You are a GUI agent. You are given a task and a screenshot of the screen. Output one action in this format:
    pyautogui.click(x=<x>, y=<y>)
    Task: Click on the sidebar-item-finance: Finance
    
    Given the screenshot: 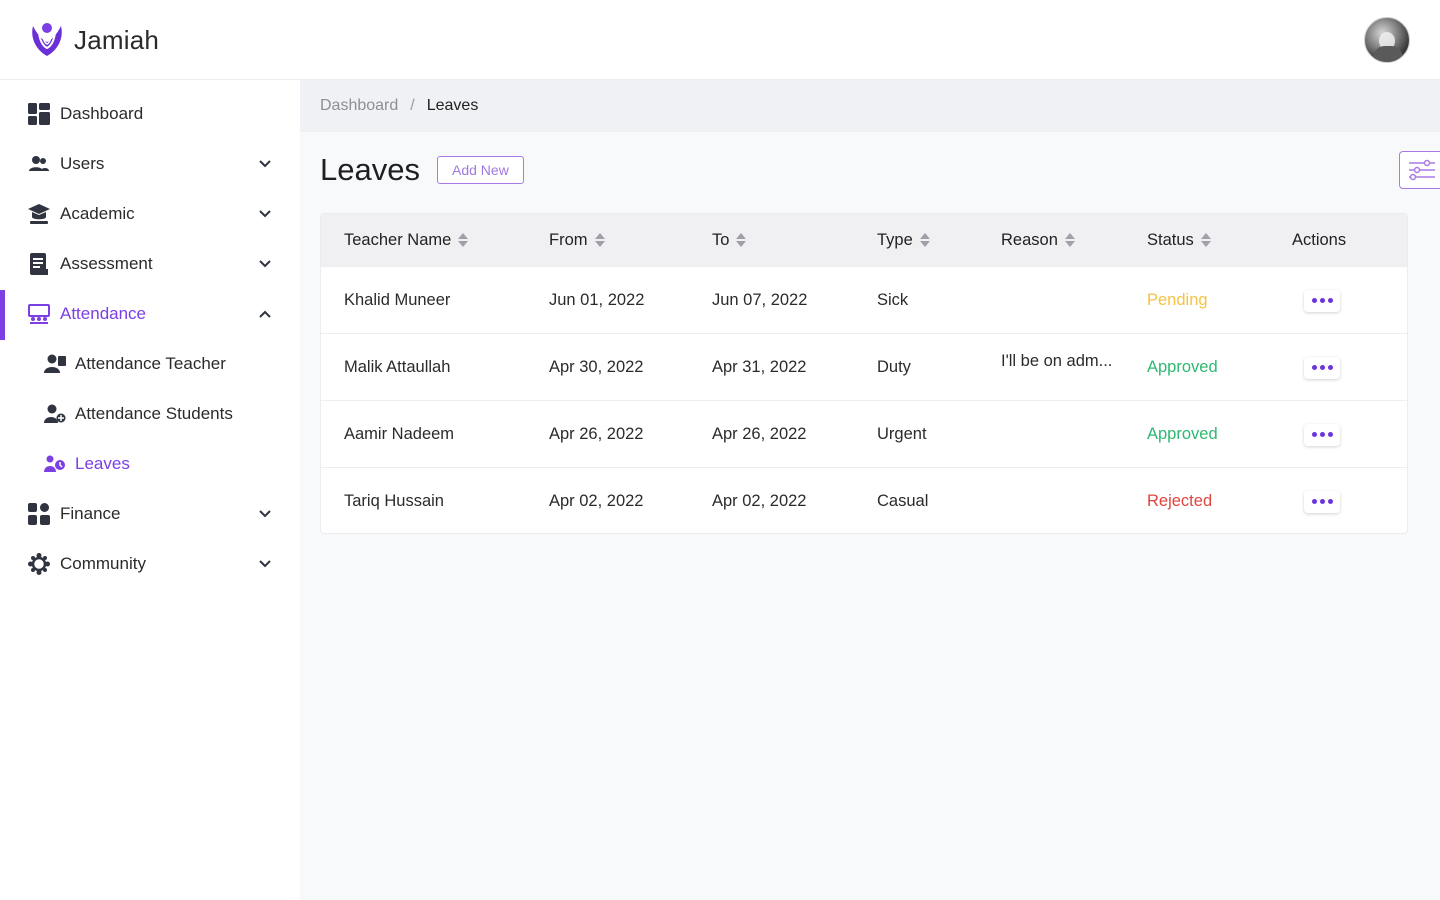 What is the action you would take?
    pyautogui.click(x=150, y=514)
    